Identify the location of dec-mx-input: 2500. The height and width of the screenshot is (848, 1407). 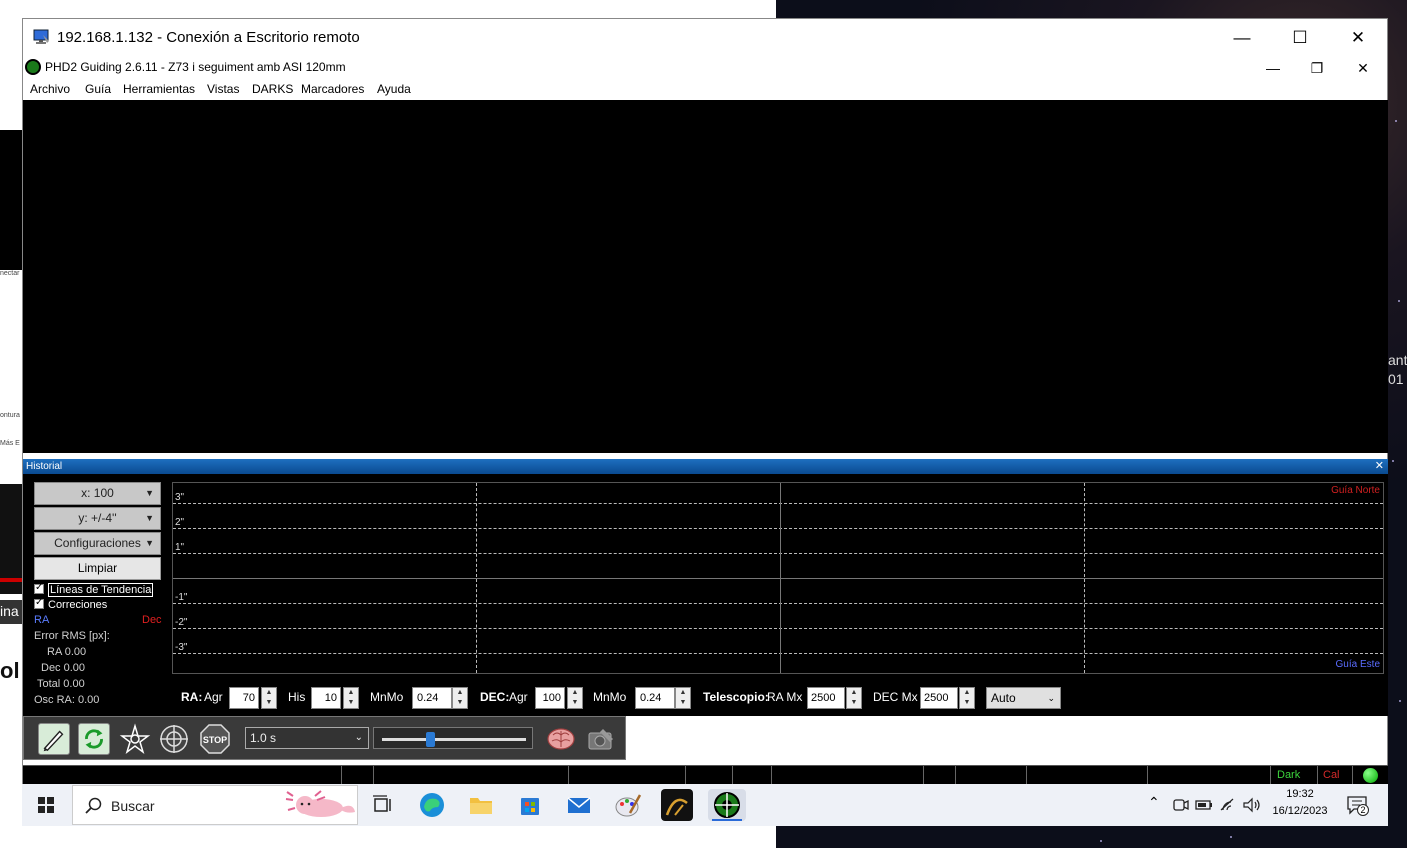
(939, 698).